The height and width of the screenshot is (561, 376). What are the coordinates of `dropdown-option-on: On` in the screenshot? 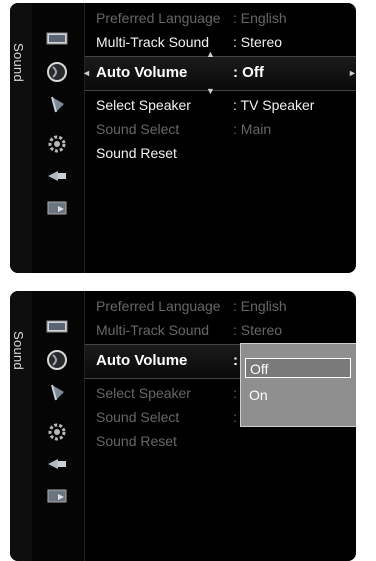 It's located at (298, 395).